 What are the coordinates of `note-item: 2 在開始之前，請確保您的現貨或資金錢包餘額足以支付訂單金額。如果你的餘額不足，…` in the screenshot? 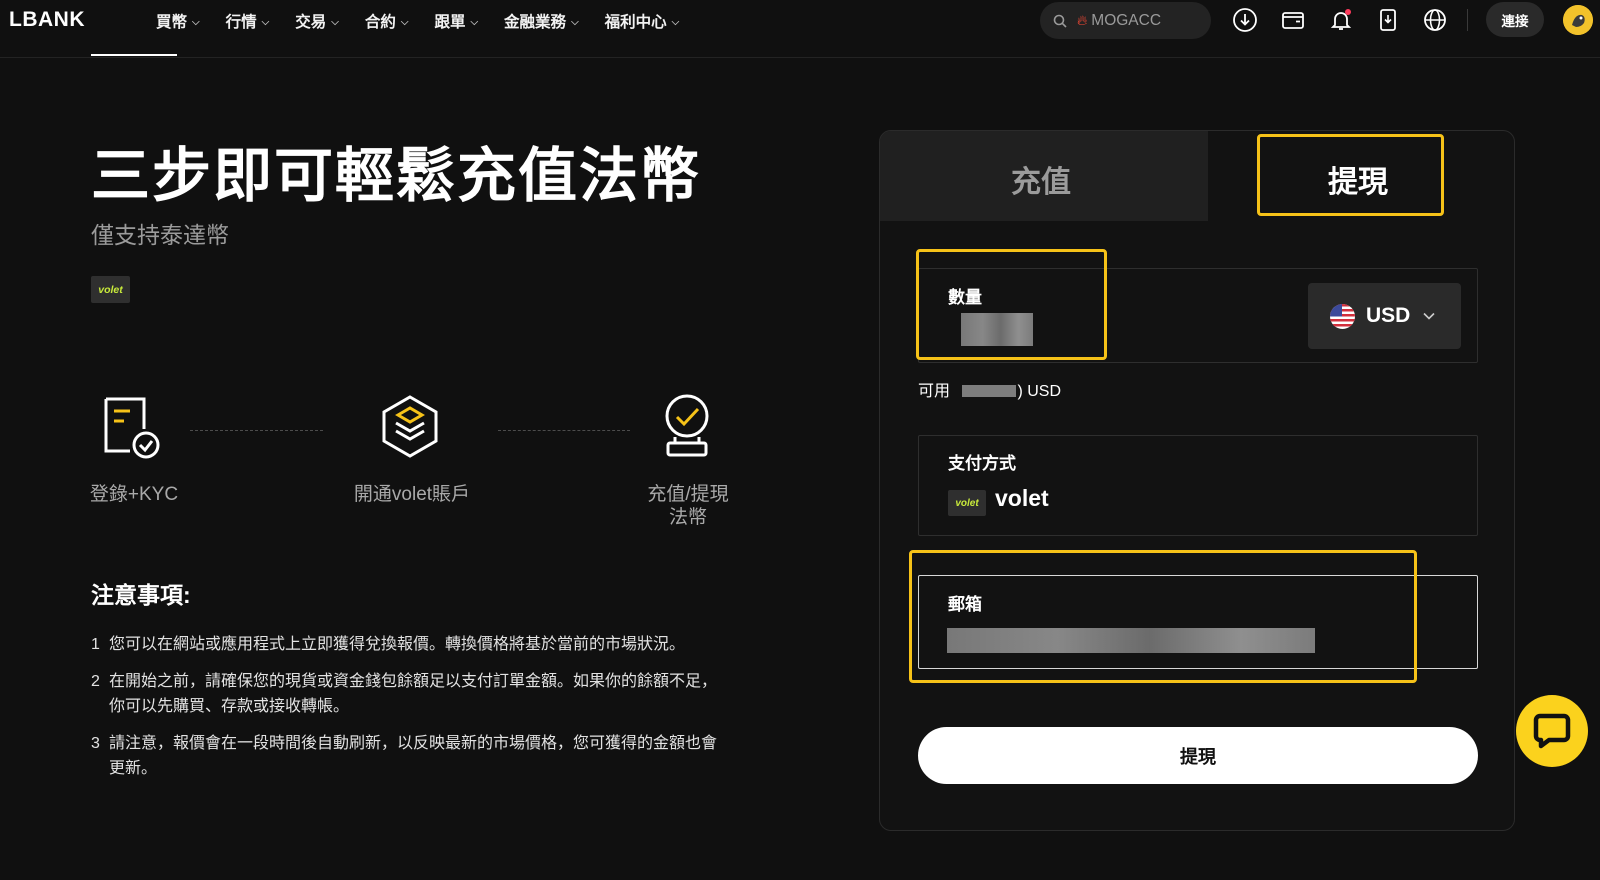 It's located at (411, 694).